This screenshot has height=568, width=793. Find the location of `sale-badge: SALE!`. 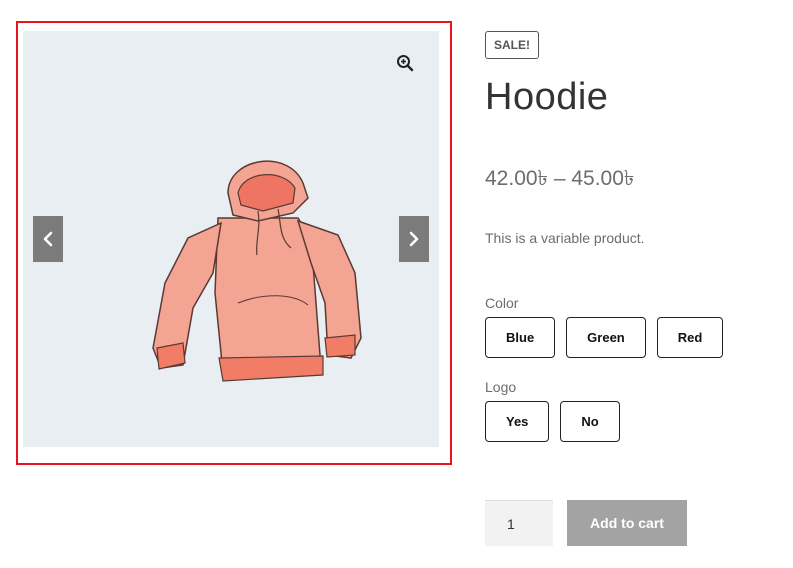

sale-badge: SALE! is located at coordinates (512, 45).